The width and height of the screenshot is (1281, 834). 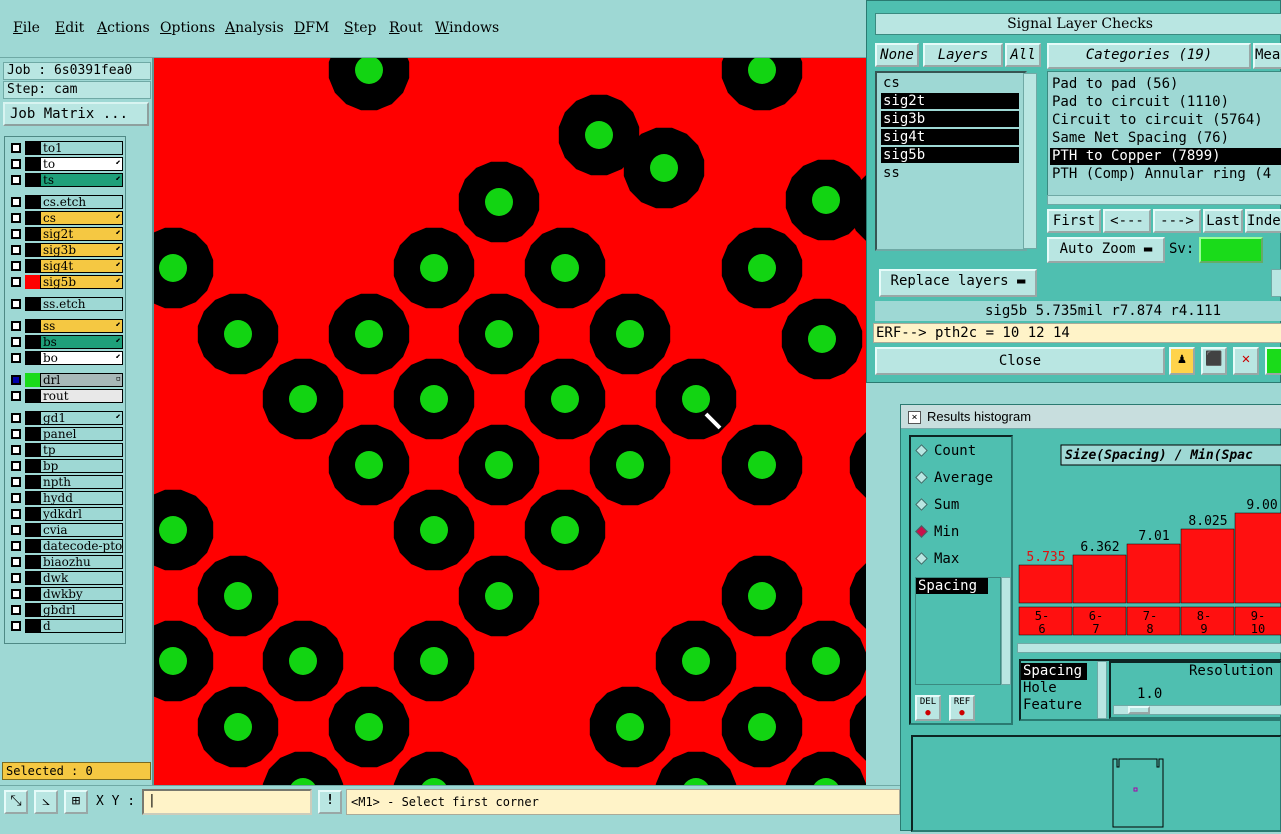 I want to click on category-item: Same Net Spacing (76), so click(x=1165, y=138).